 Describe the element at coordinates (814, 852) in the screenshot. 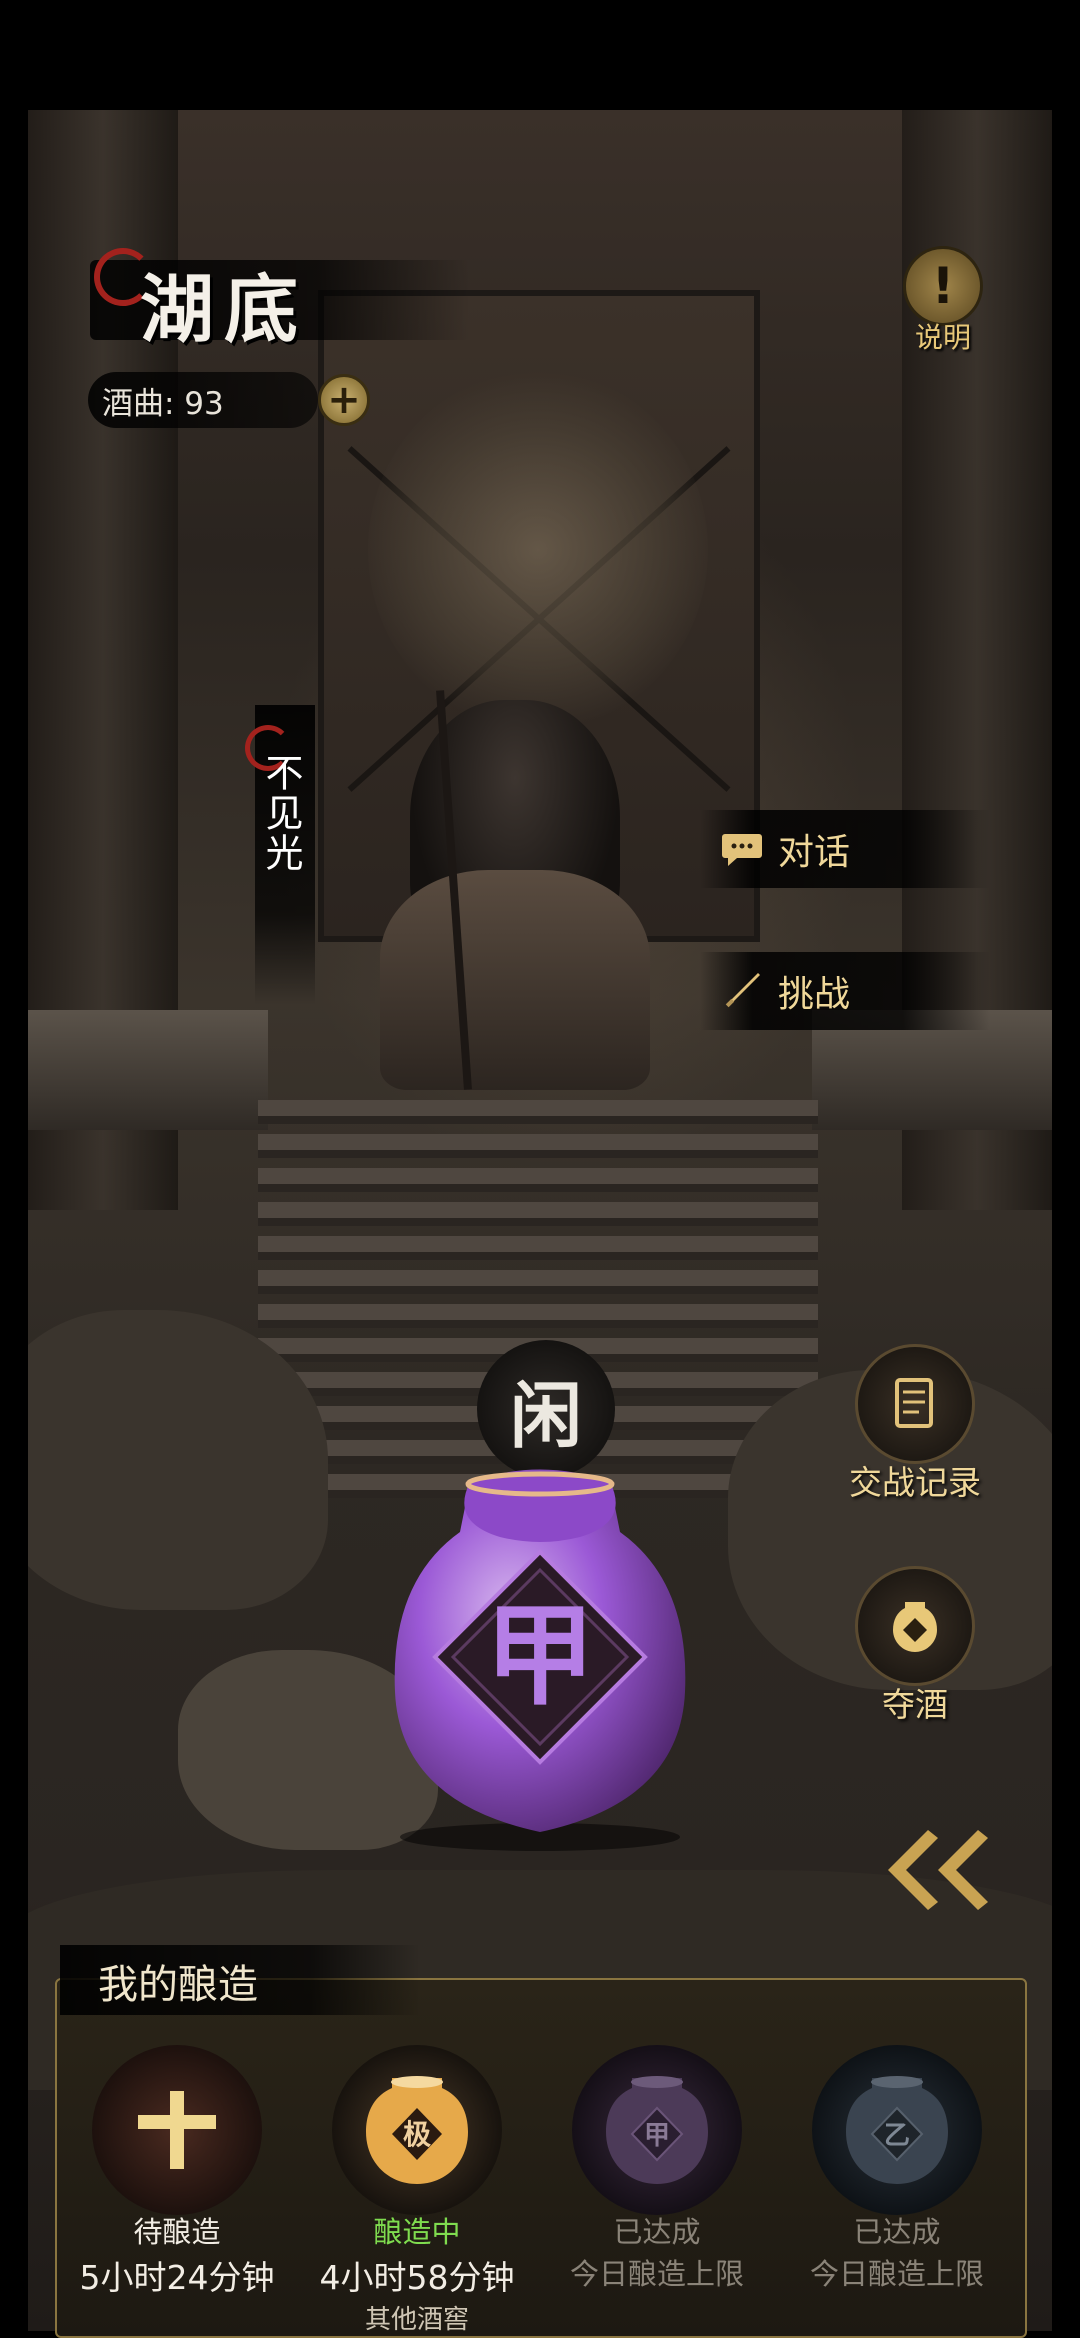

I see `talk-label: 对话` at that location.